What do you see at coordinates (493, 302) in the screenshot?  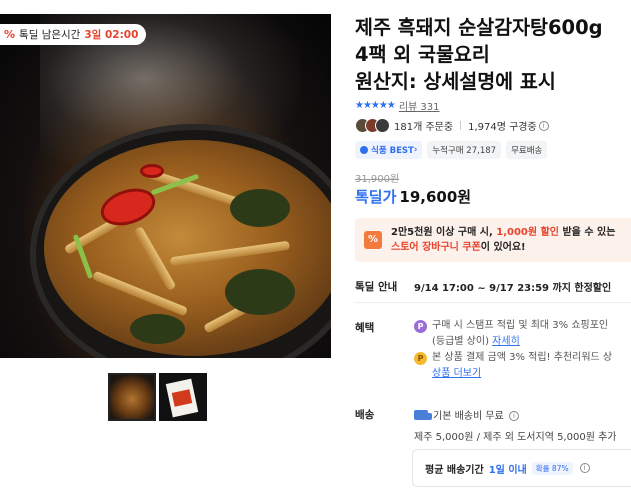 I see `section-divider` at bounding box center [493, 302].